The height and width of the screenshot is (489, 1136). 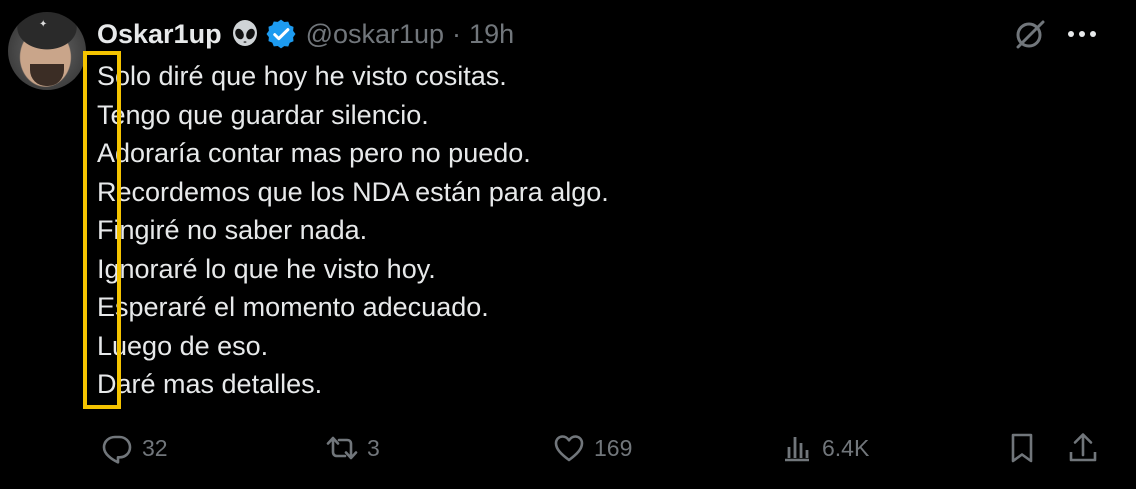 I want to click on tweet-line: Daré mas detalles., so click(x=210, y=384).